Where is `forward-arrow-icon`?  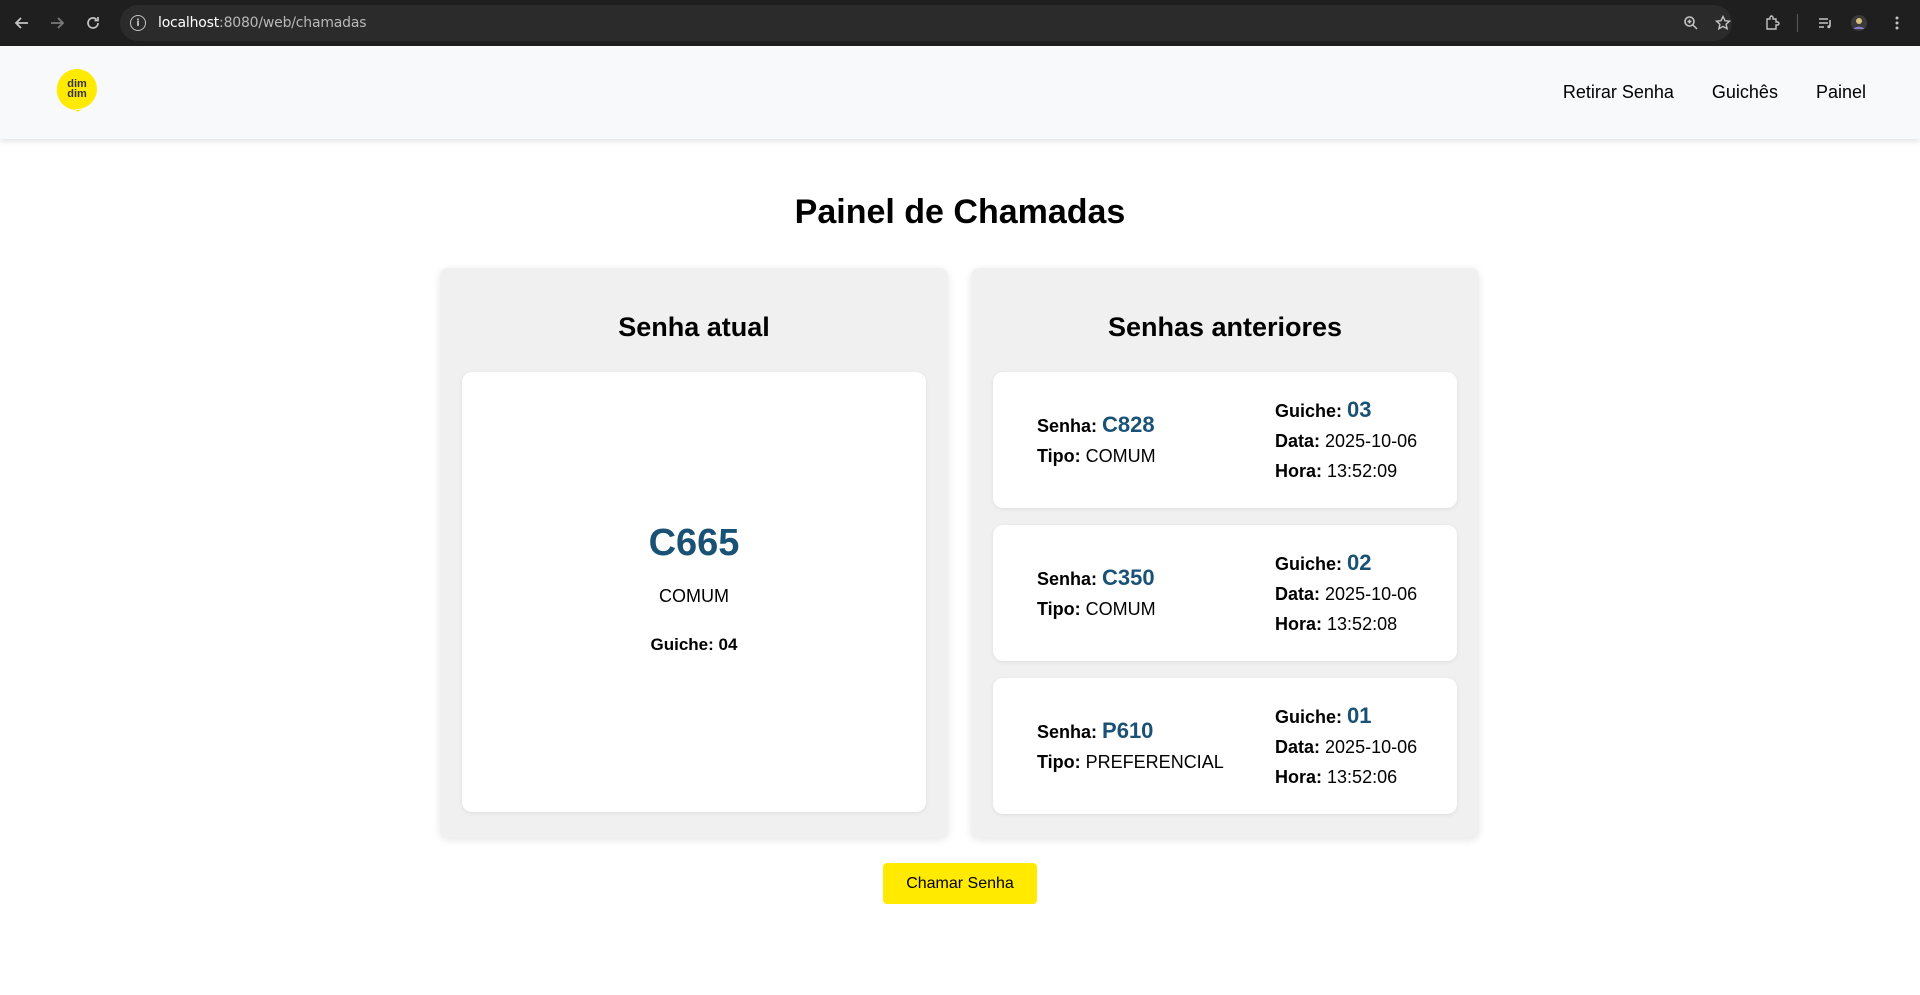
forward-arrow-icon is located at coordinates (57, 23).